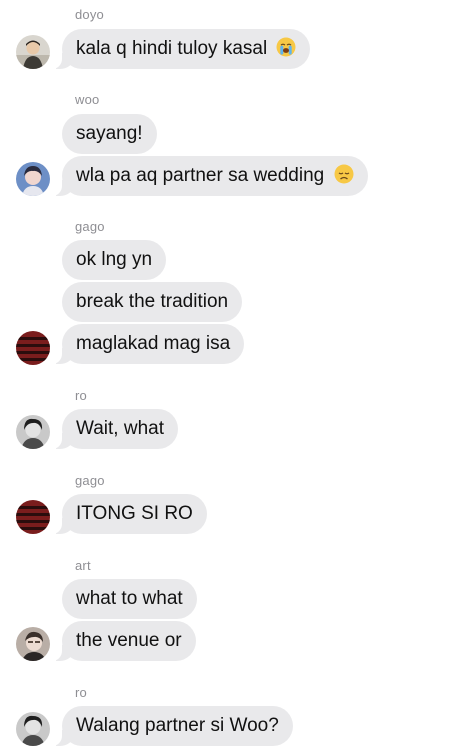  Describe the element at coordinates (89, 14) in the screenshot. I see `sender-name: doyo` at that location.